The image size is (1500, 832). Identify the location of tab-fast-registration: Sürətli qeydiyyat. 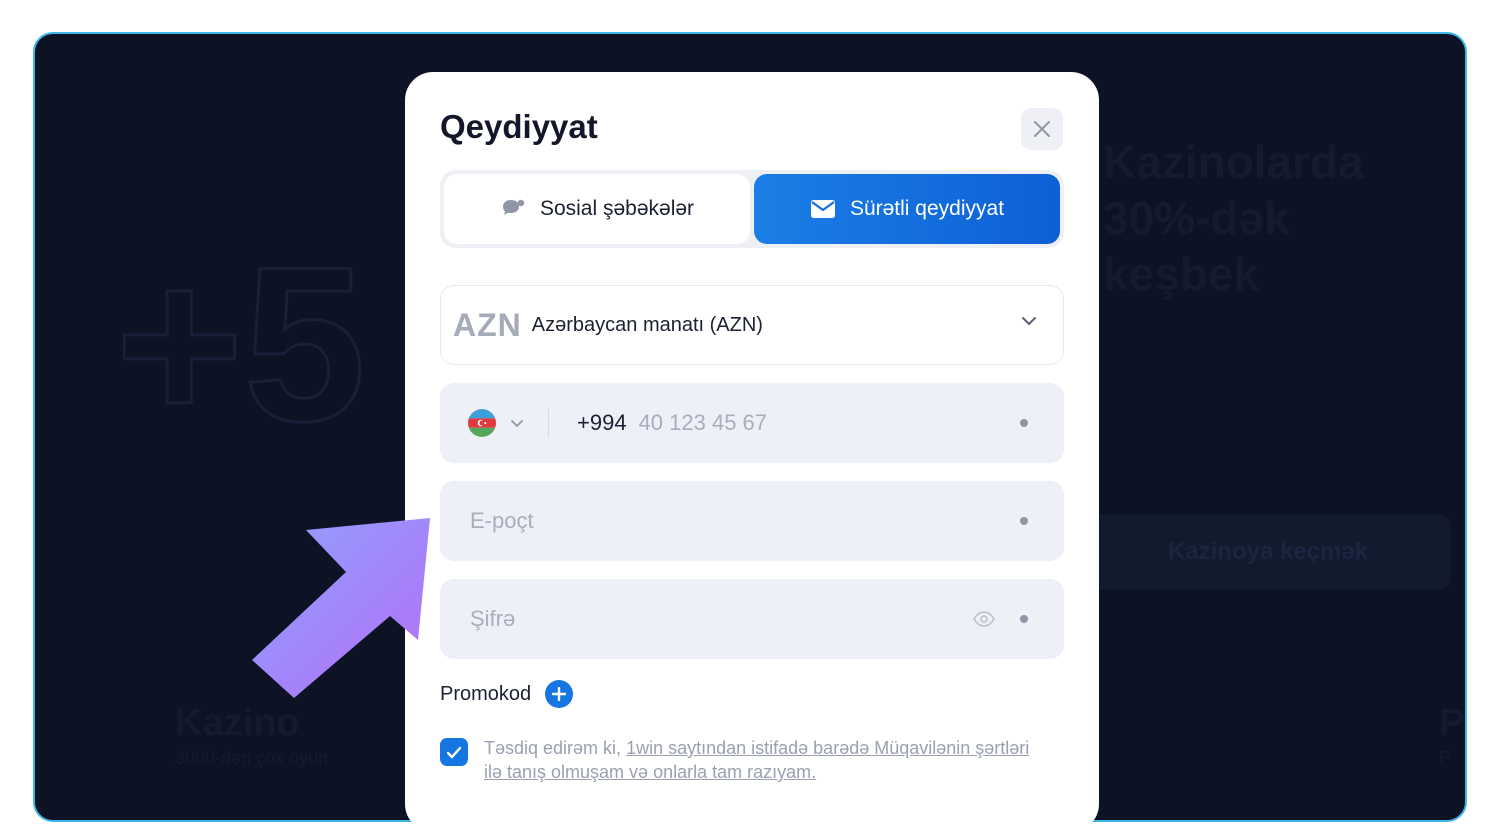
(907, 209).